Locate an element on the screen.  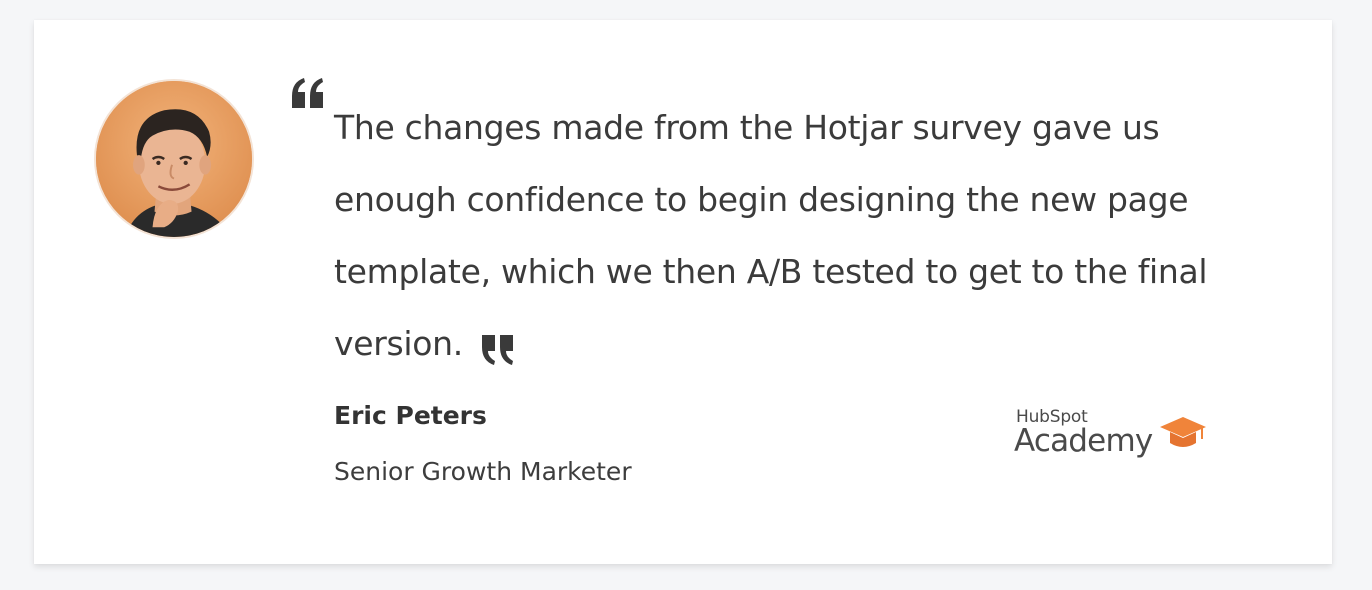
quote-open-icon is located at coordinates (307, 93).